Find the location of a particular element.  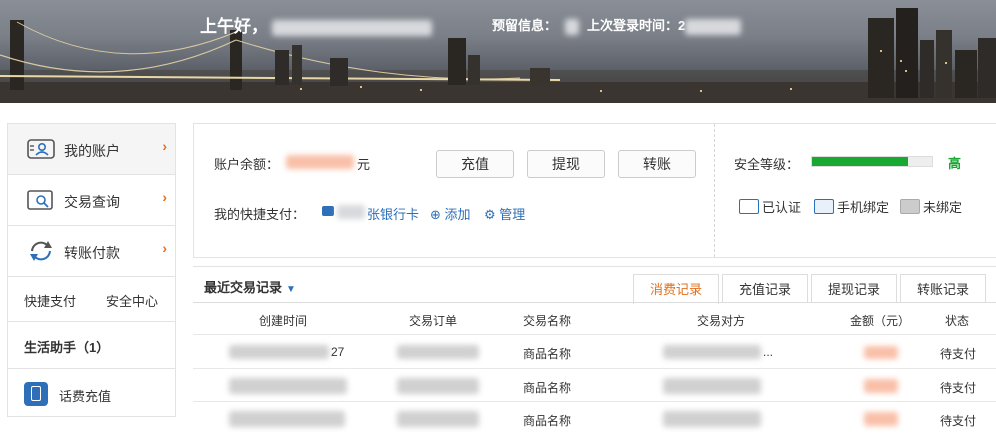

header-divider is located at coordinates (594, 334).